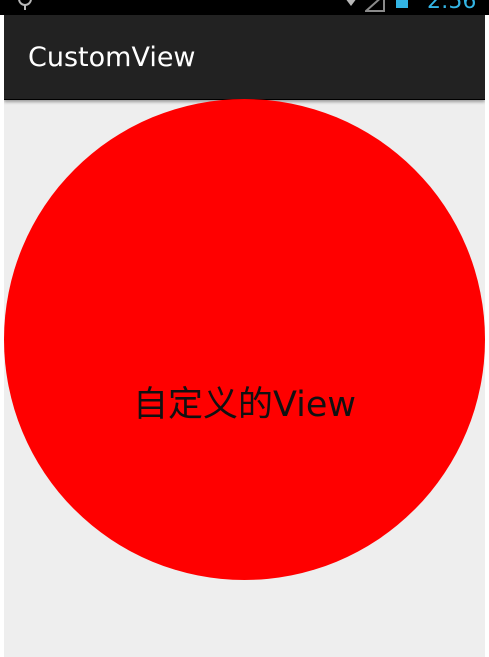  I want to click on app-title: CustomView, so click(112, 57).